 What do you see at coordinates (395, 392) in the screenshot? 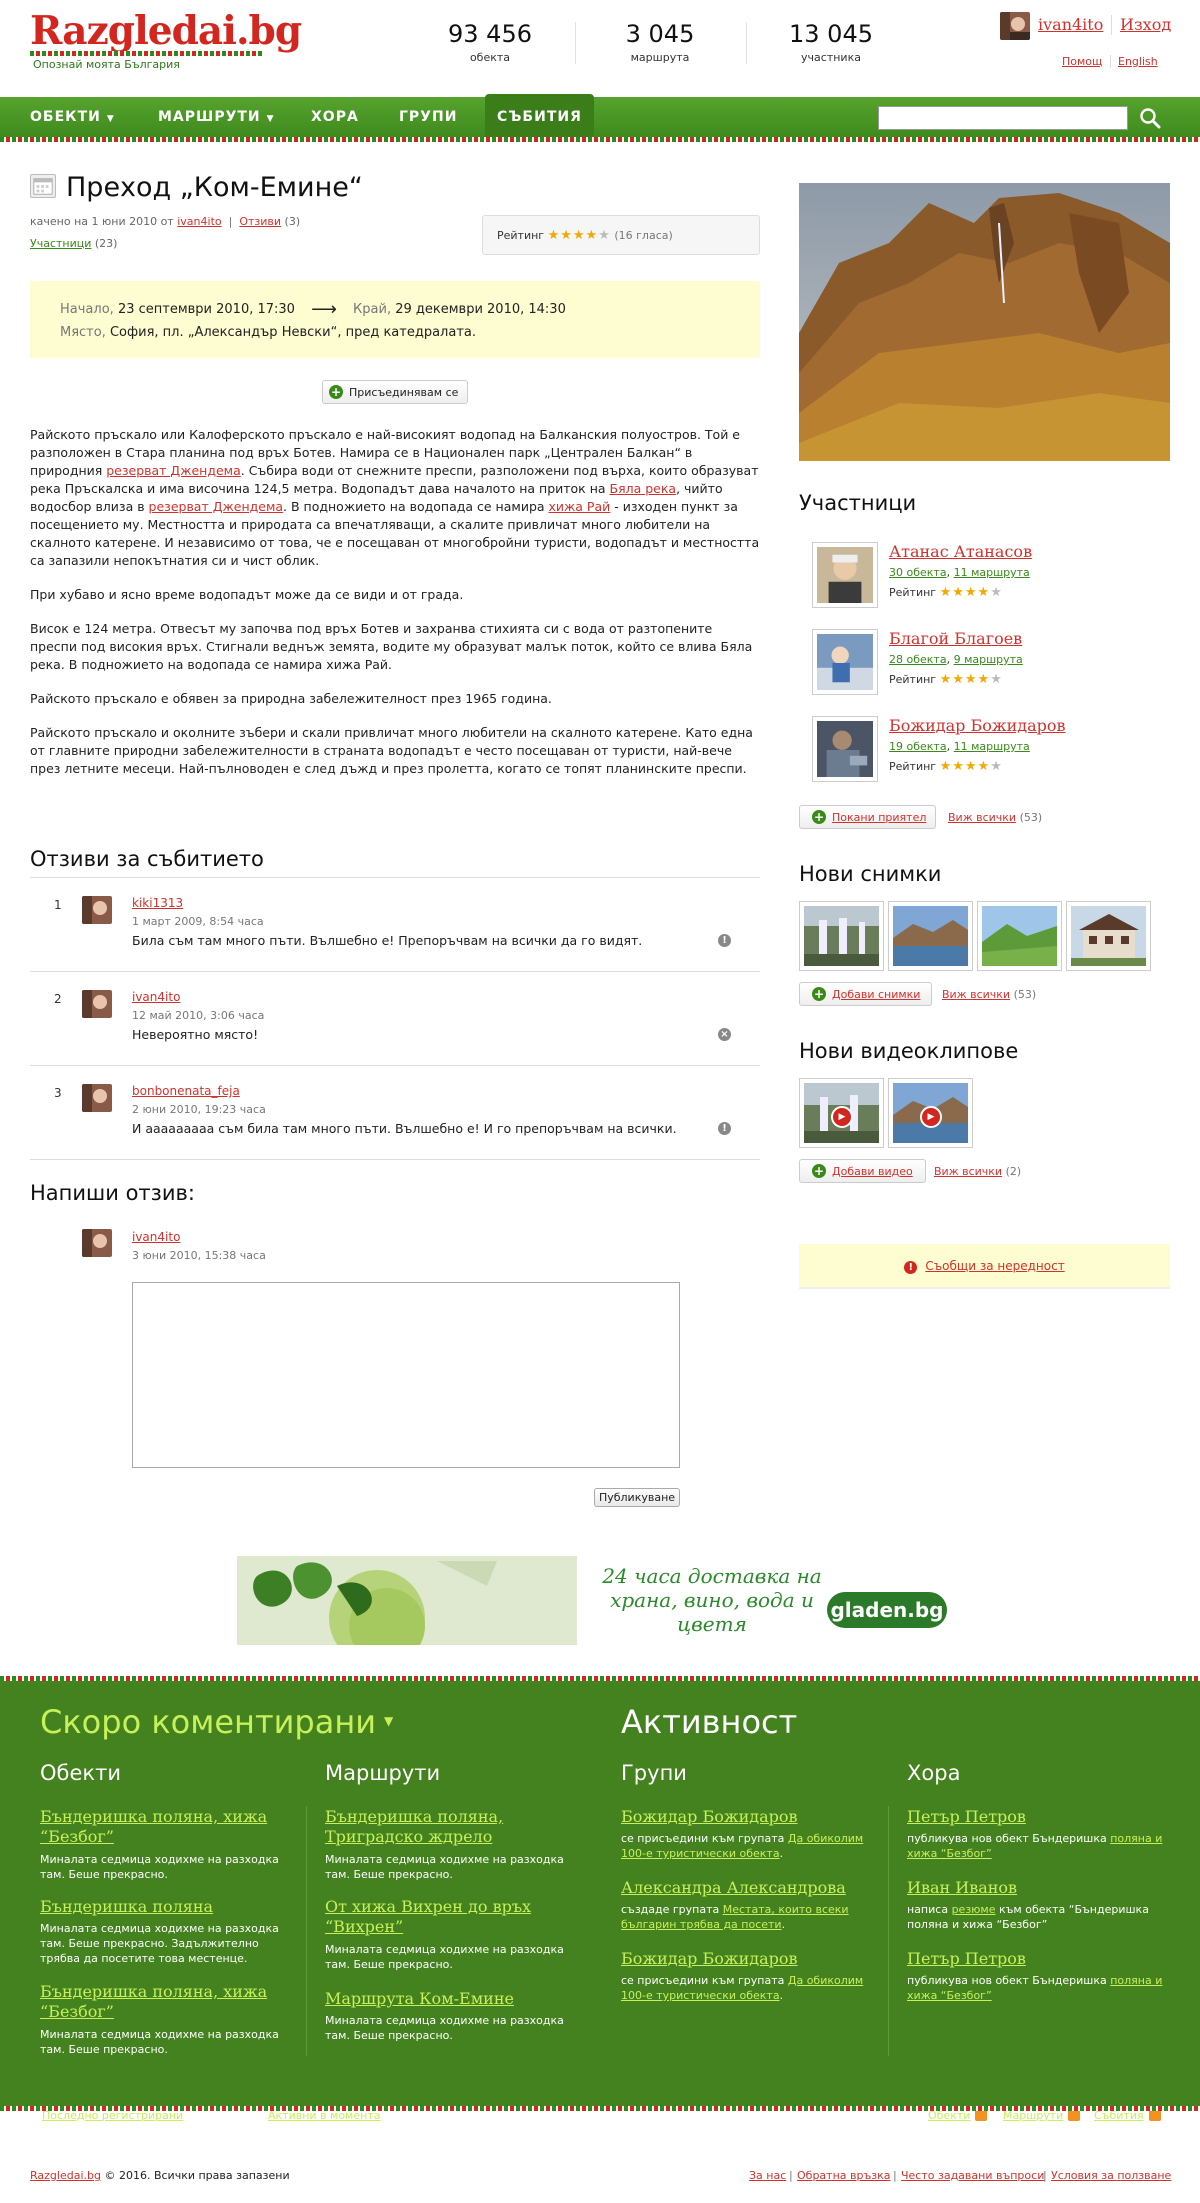
I see `join-button: + Присъединявам се` at bounding box center [395, 392].